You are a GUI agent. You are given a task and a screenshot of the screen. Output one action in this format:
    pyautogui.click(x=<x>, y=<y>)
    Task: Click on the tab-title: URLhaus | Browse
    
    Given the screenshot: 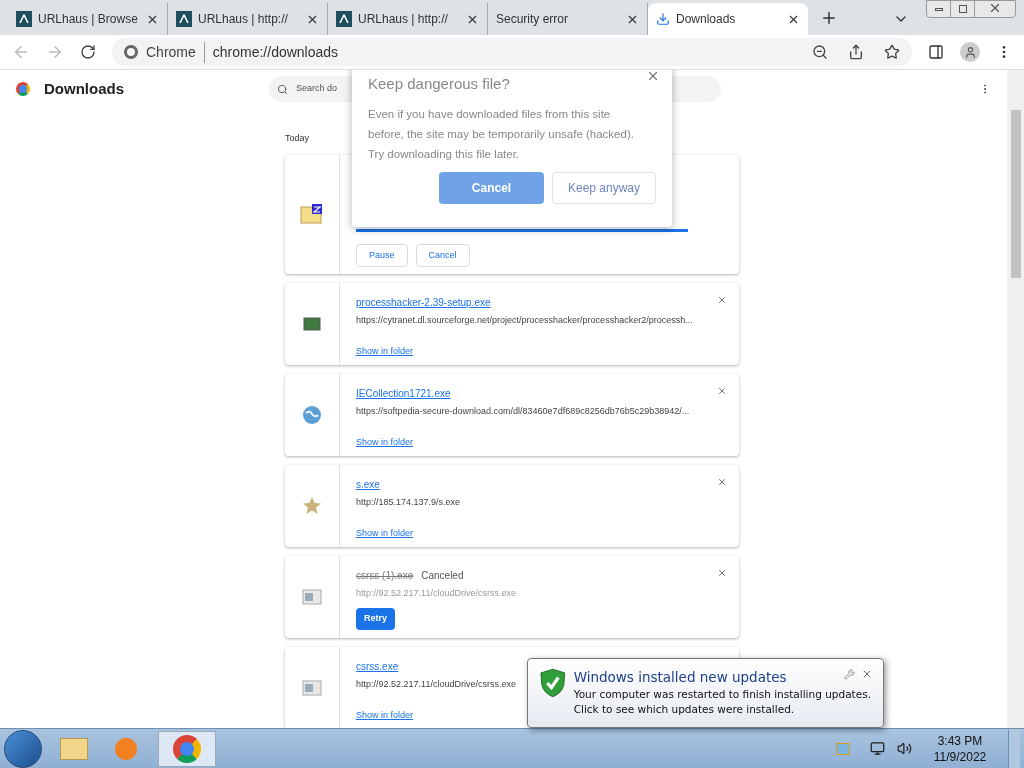 What is the action you would take?
    pyautogui.click(x=88, y=19)
    